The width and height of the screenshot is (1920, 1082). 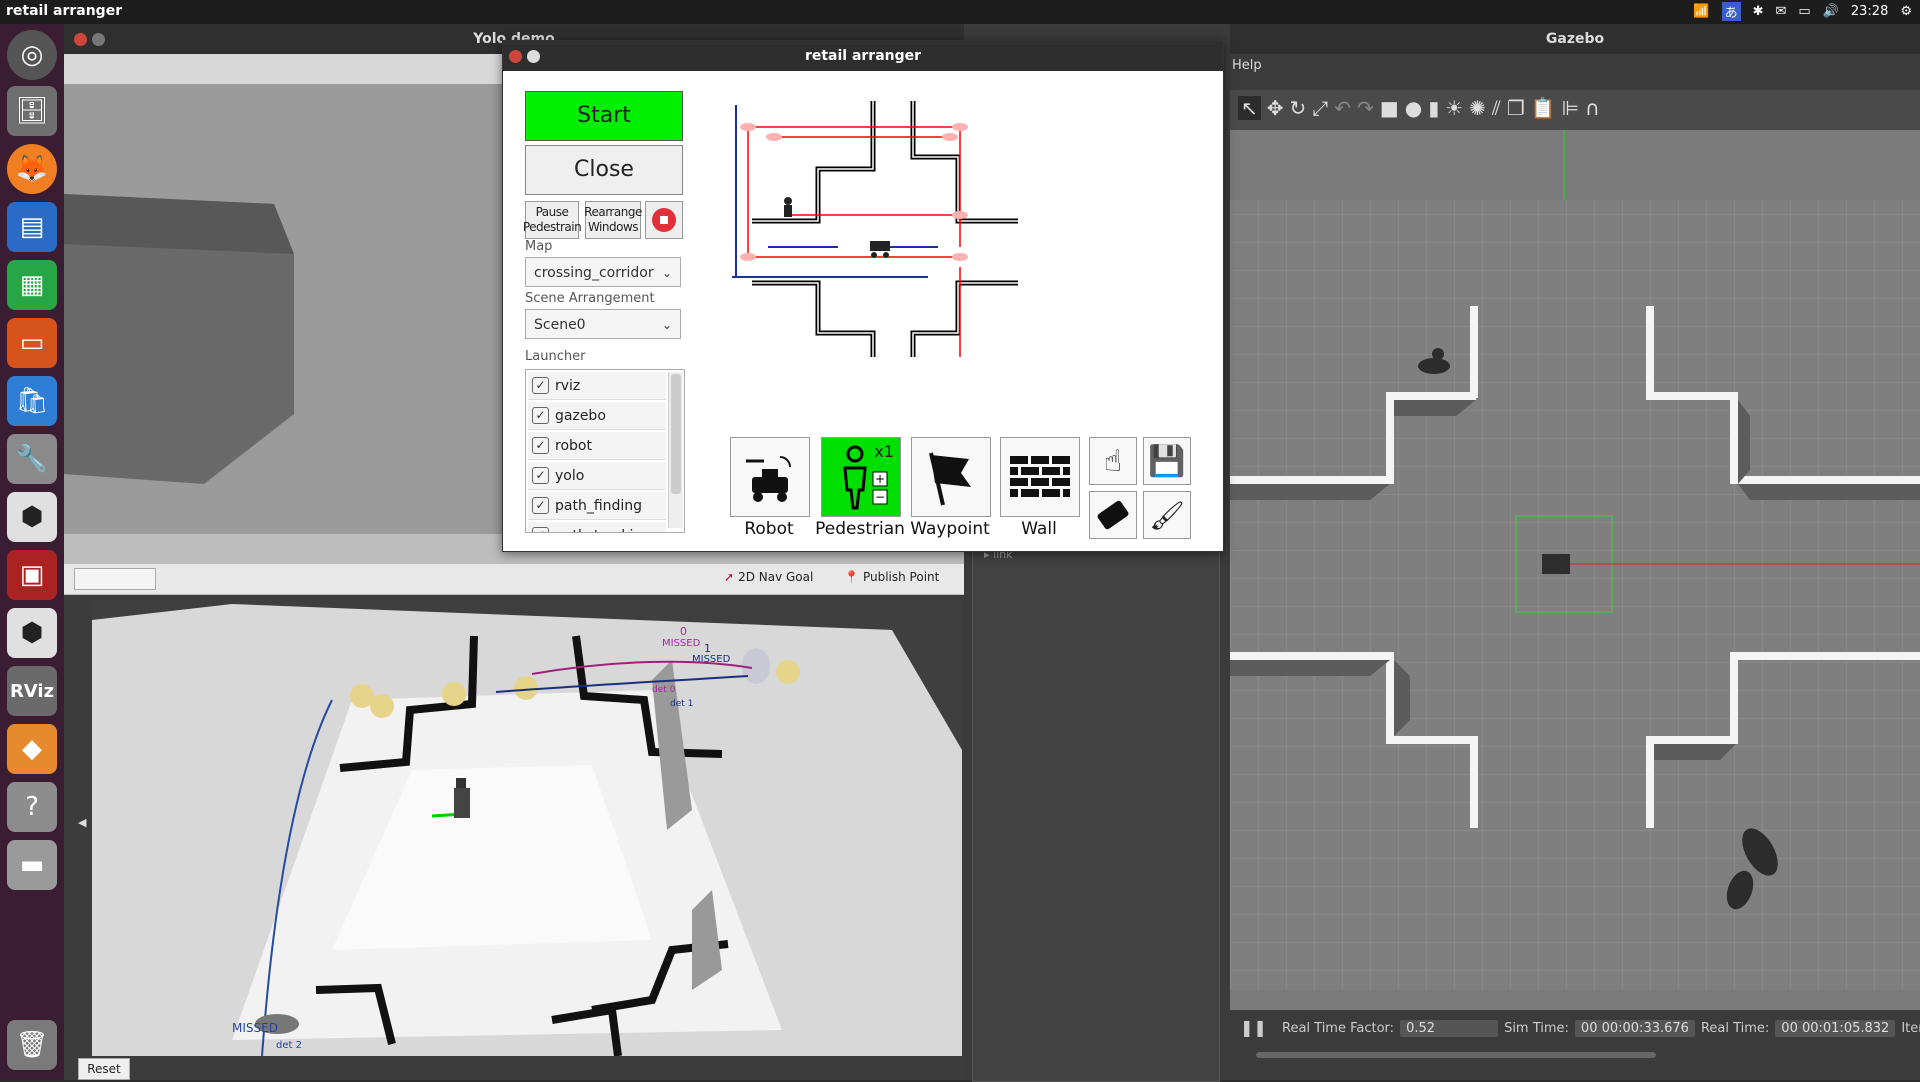 What do you see at coordinates (32, 285) in the screenshot?
I see `calc-icon: ▦` at bounding box center [32, 285].